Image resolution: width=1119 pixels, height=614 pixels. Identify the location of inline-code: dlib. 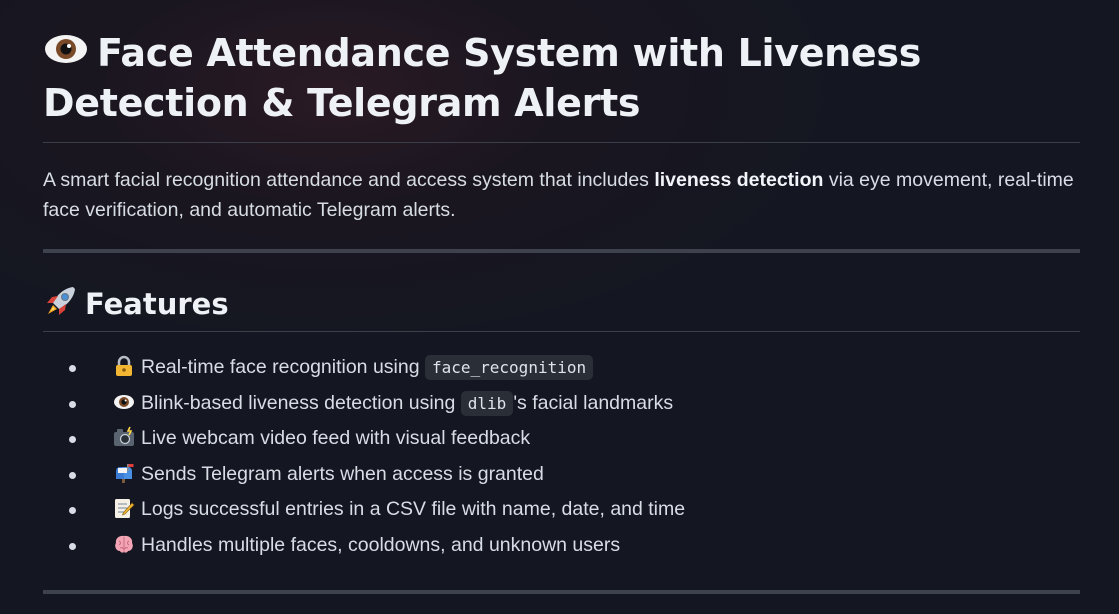
(487, 403).